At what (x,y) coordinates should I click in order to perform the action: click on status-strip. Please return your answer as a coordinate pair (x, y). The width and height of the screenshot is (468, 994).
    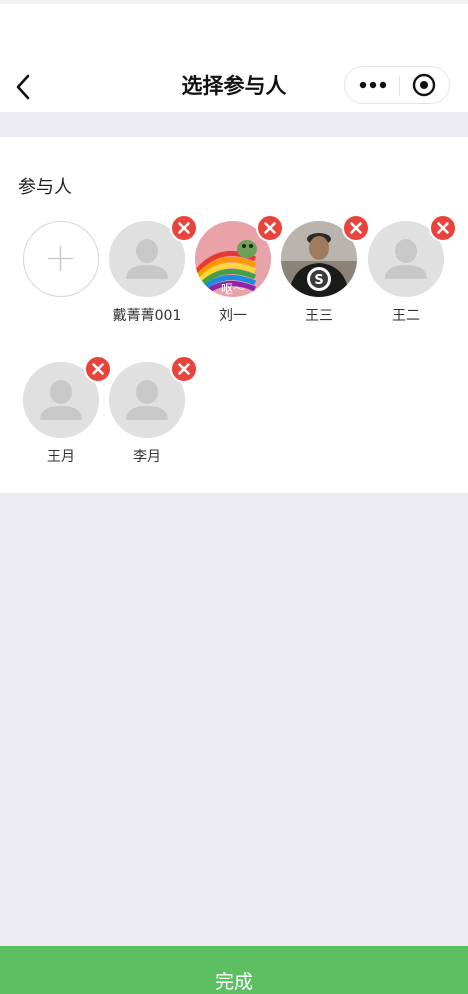
    Looking at the image, I should click on (234, 2).